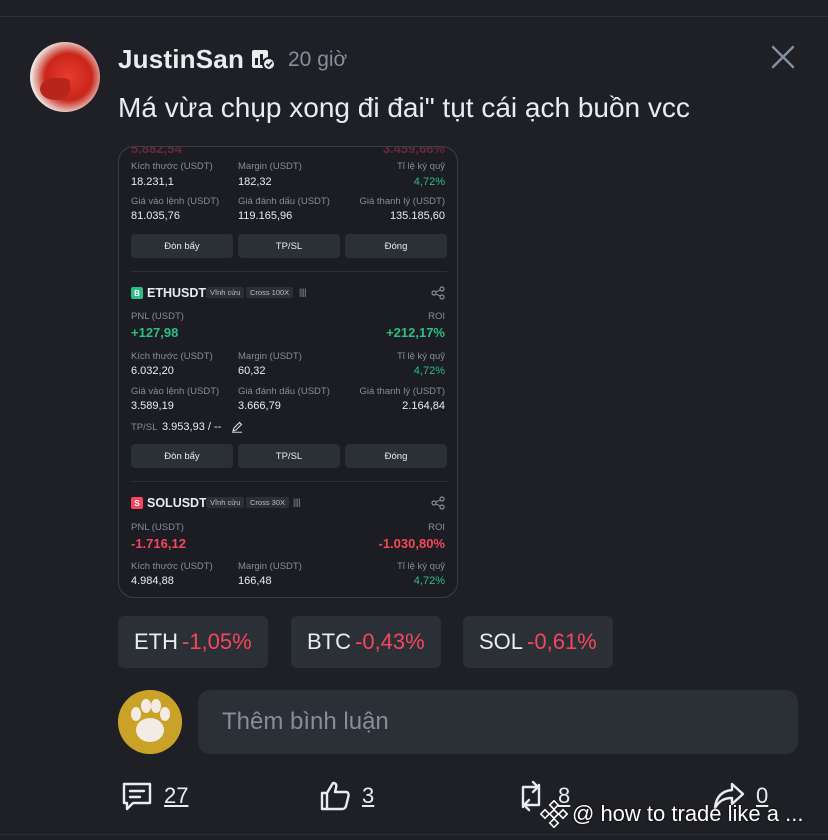 The image size is (828, 840). What do you see at coordinates (192, 427) in the screenshot?
I see `eth-tpsl: 3.953,93 / --` at bounding box center [192, 427].